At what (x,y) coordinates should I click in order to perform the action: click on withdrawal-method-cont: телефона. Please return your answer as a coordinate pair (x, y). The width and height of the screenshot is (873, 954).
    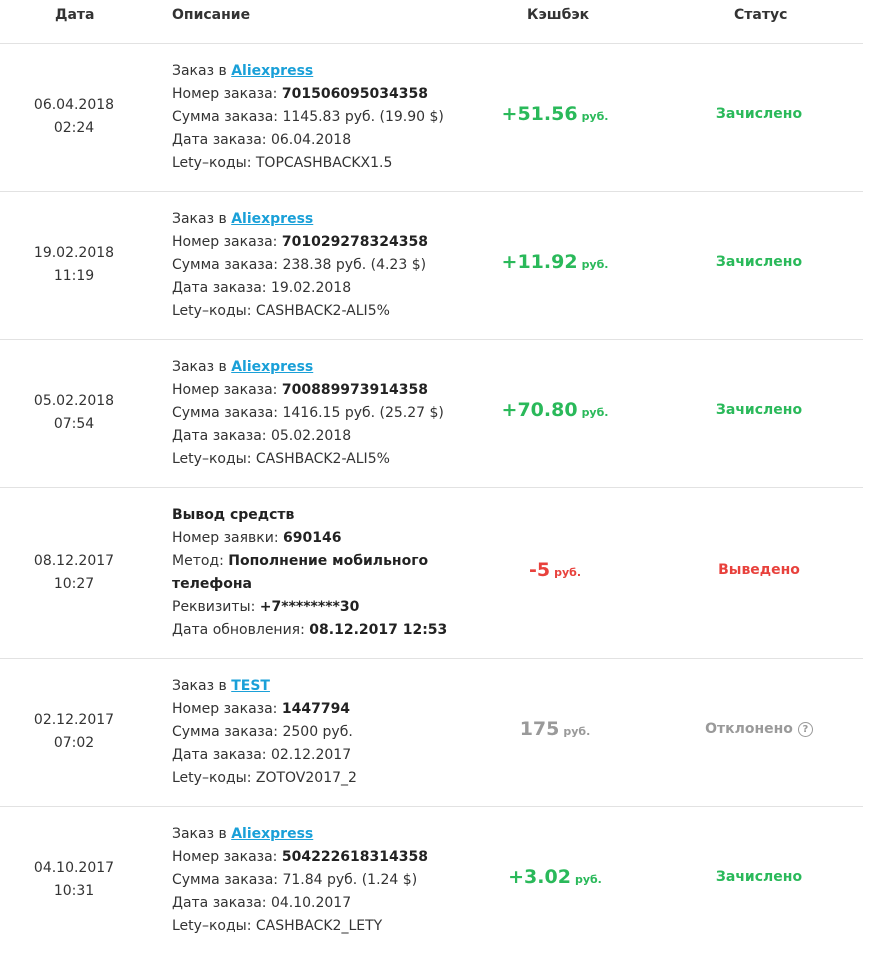
    Looking at the image, I should click on (212, 584).